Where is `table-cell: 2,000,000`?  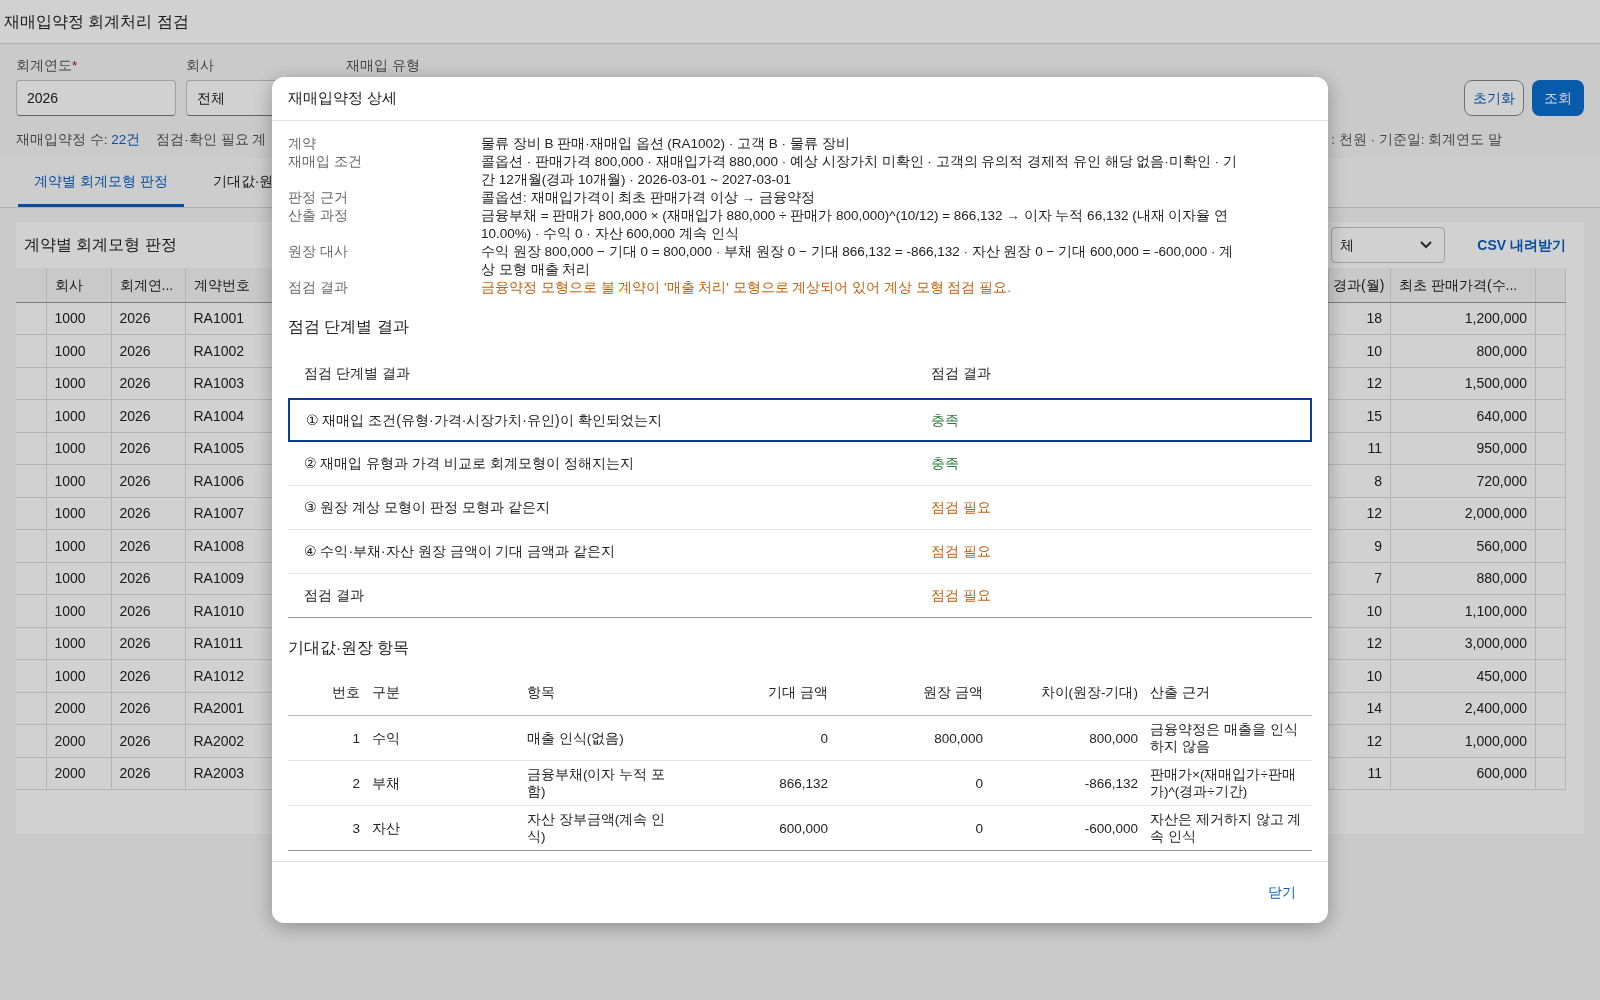 table-cell: 2,000,000 is located at coordinates (1463, 513).